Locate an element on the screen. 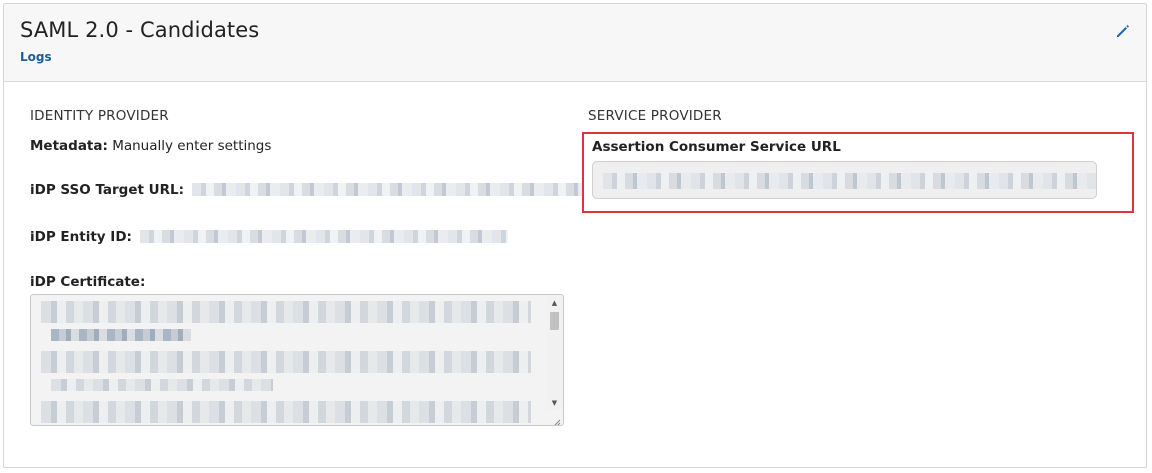  metadata-field: Metadata: Manually enter settings is located at coordinates (150, 146).